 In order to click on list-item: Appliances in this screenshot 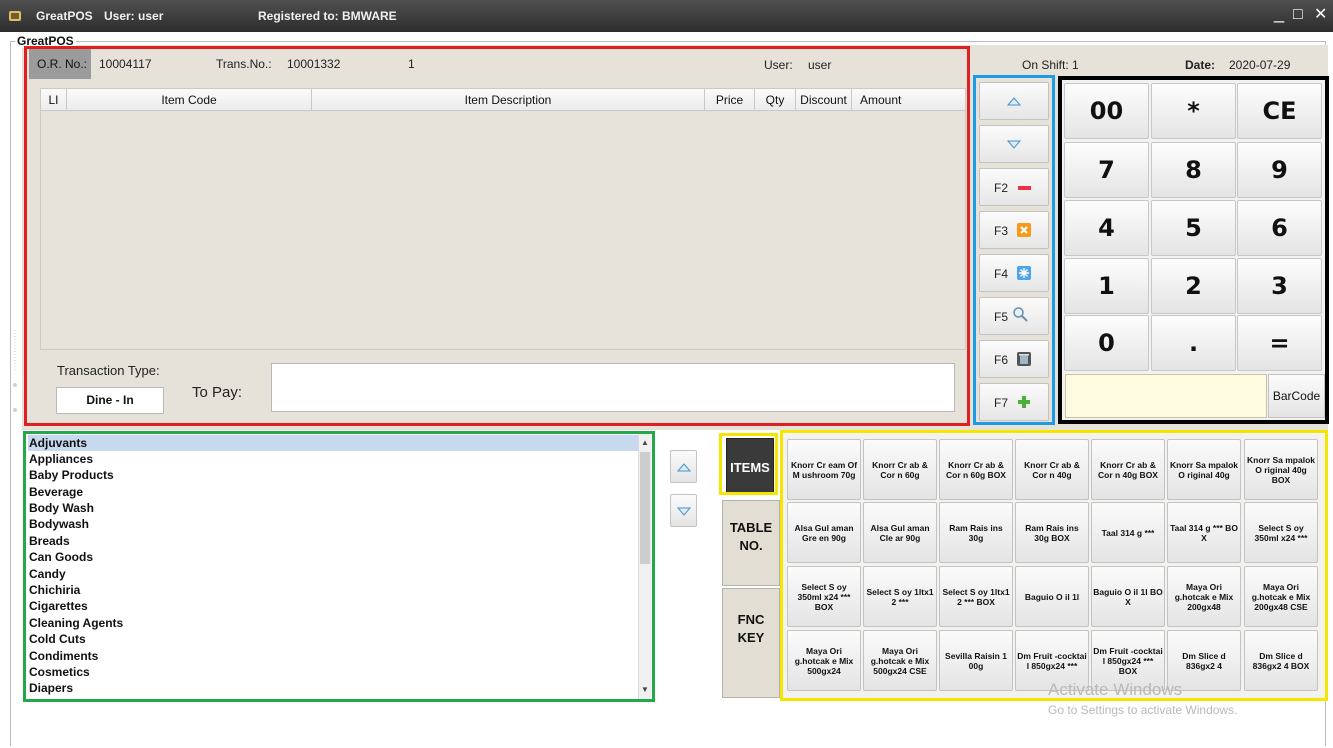, I will do `click(333, 459)`.